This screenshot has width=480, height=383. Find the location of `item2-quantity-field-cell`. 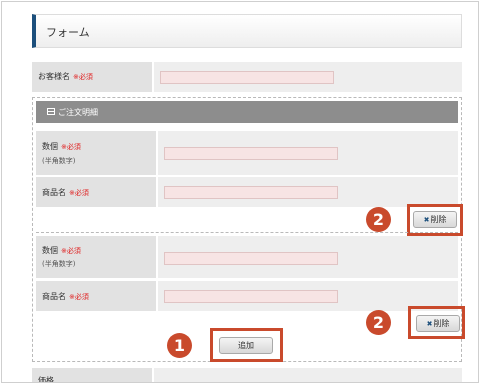

item2-quantity-field-cell is located at coordinates (308, 257).